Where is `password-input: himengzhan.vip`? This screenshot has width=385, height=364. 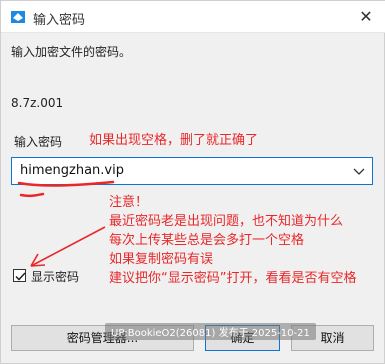
password-input: himengzhan.vip is located at coordinates (72, 170).